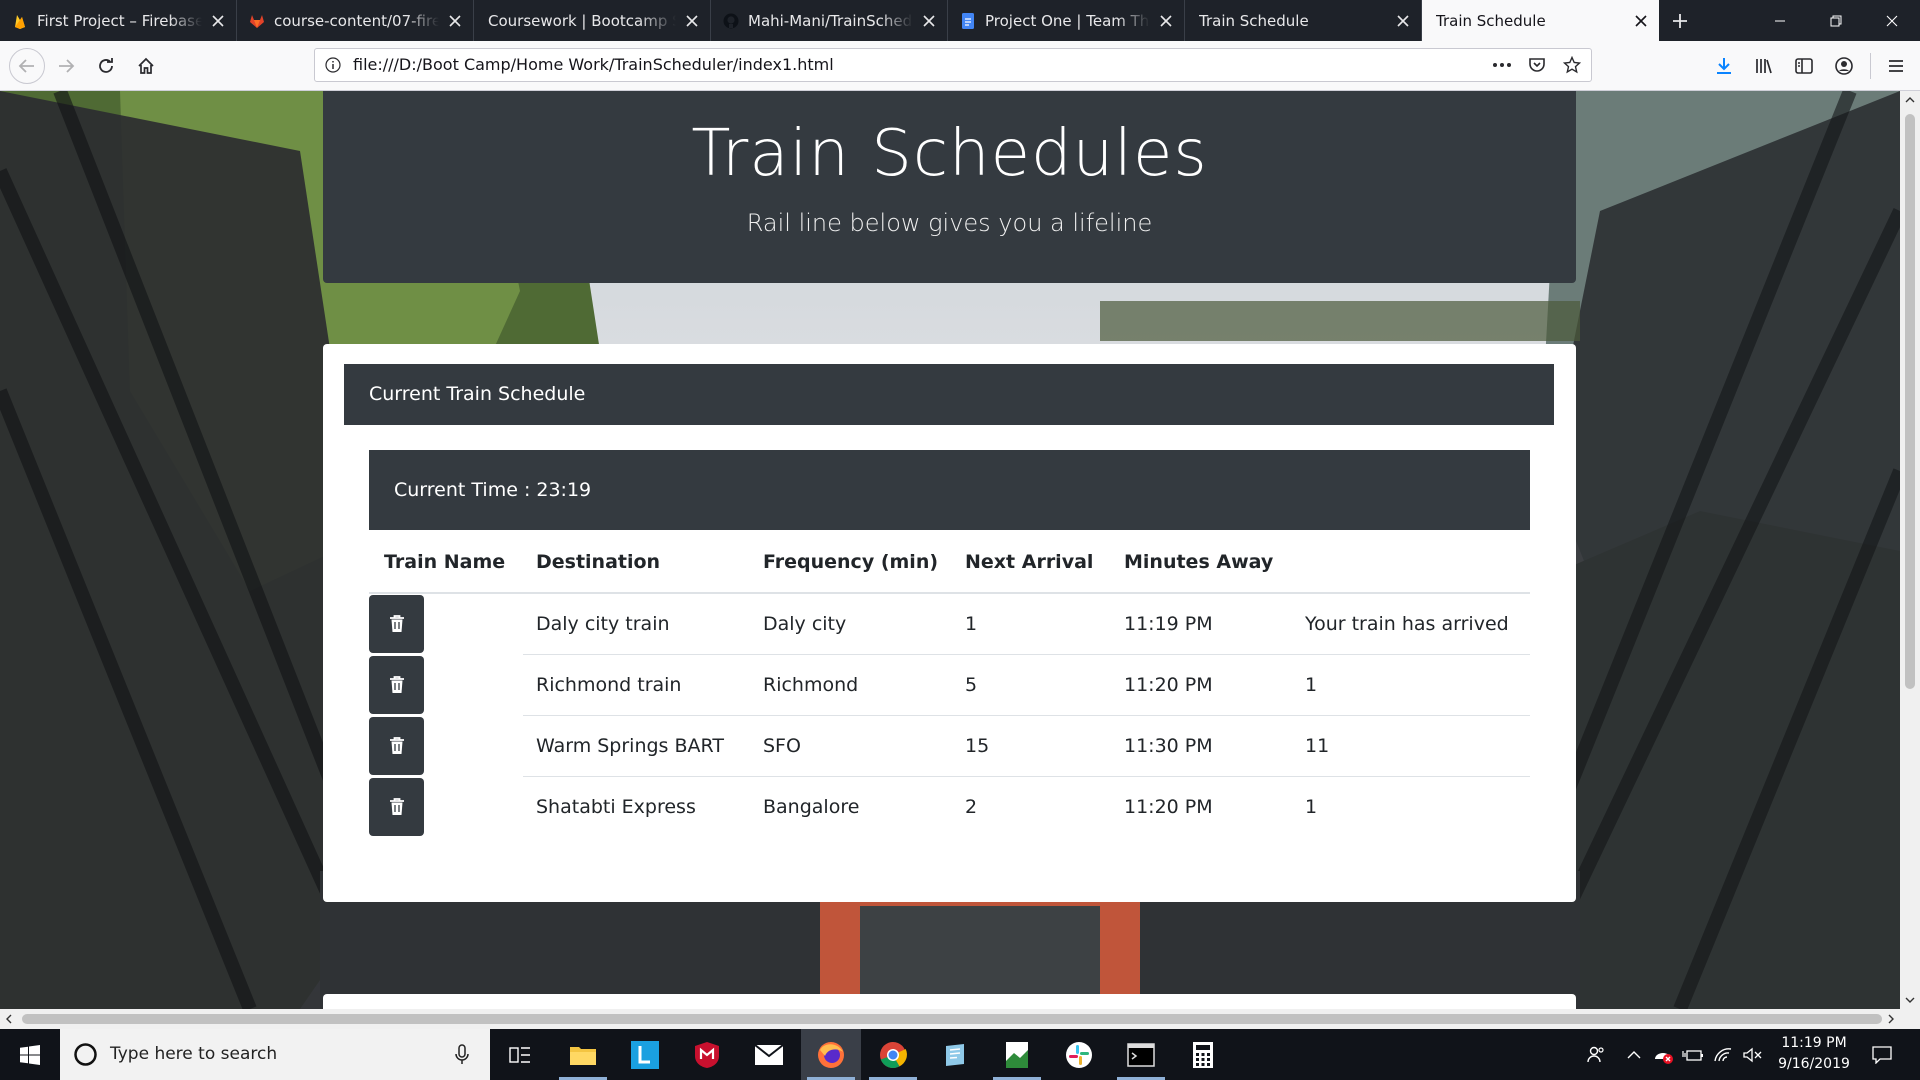  What do you see at coordinates (1537, 65) in the screenshot?
I see `pocket-button` at bounding box center [1537, 65].